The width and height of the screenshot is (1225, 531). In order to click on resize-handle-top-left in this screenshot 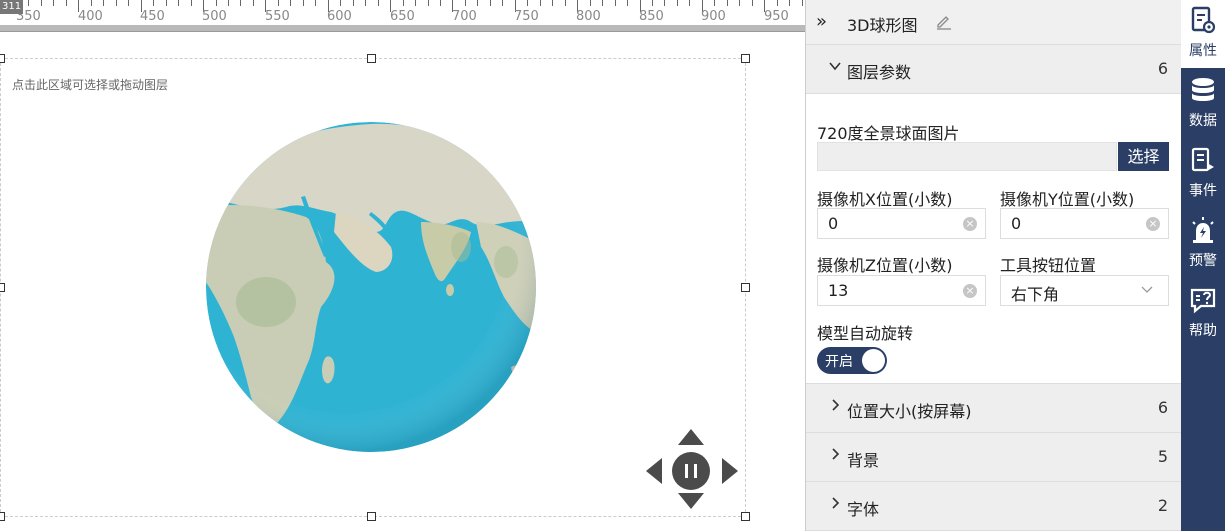, I will do `click(2, 58)`.